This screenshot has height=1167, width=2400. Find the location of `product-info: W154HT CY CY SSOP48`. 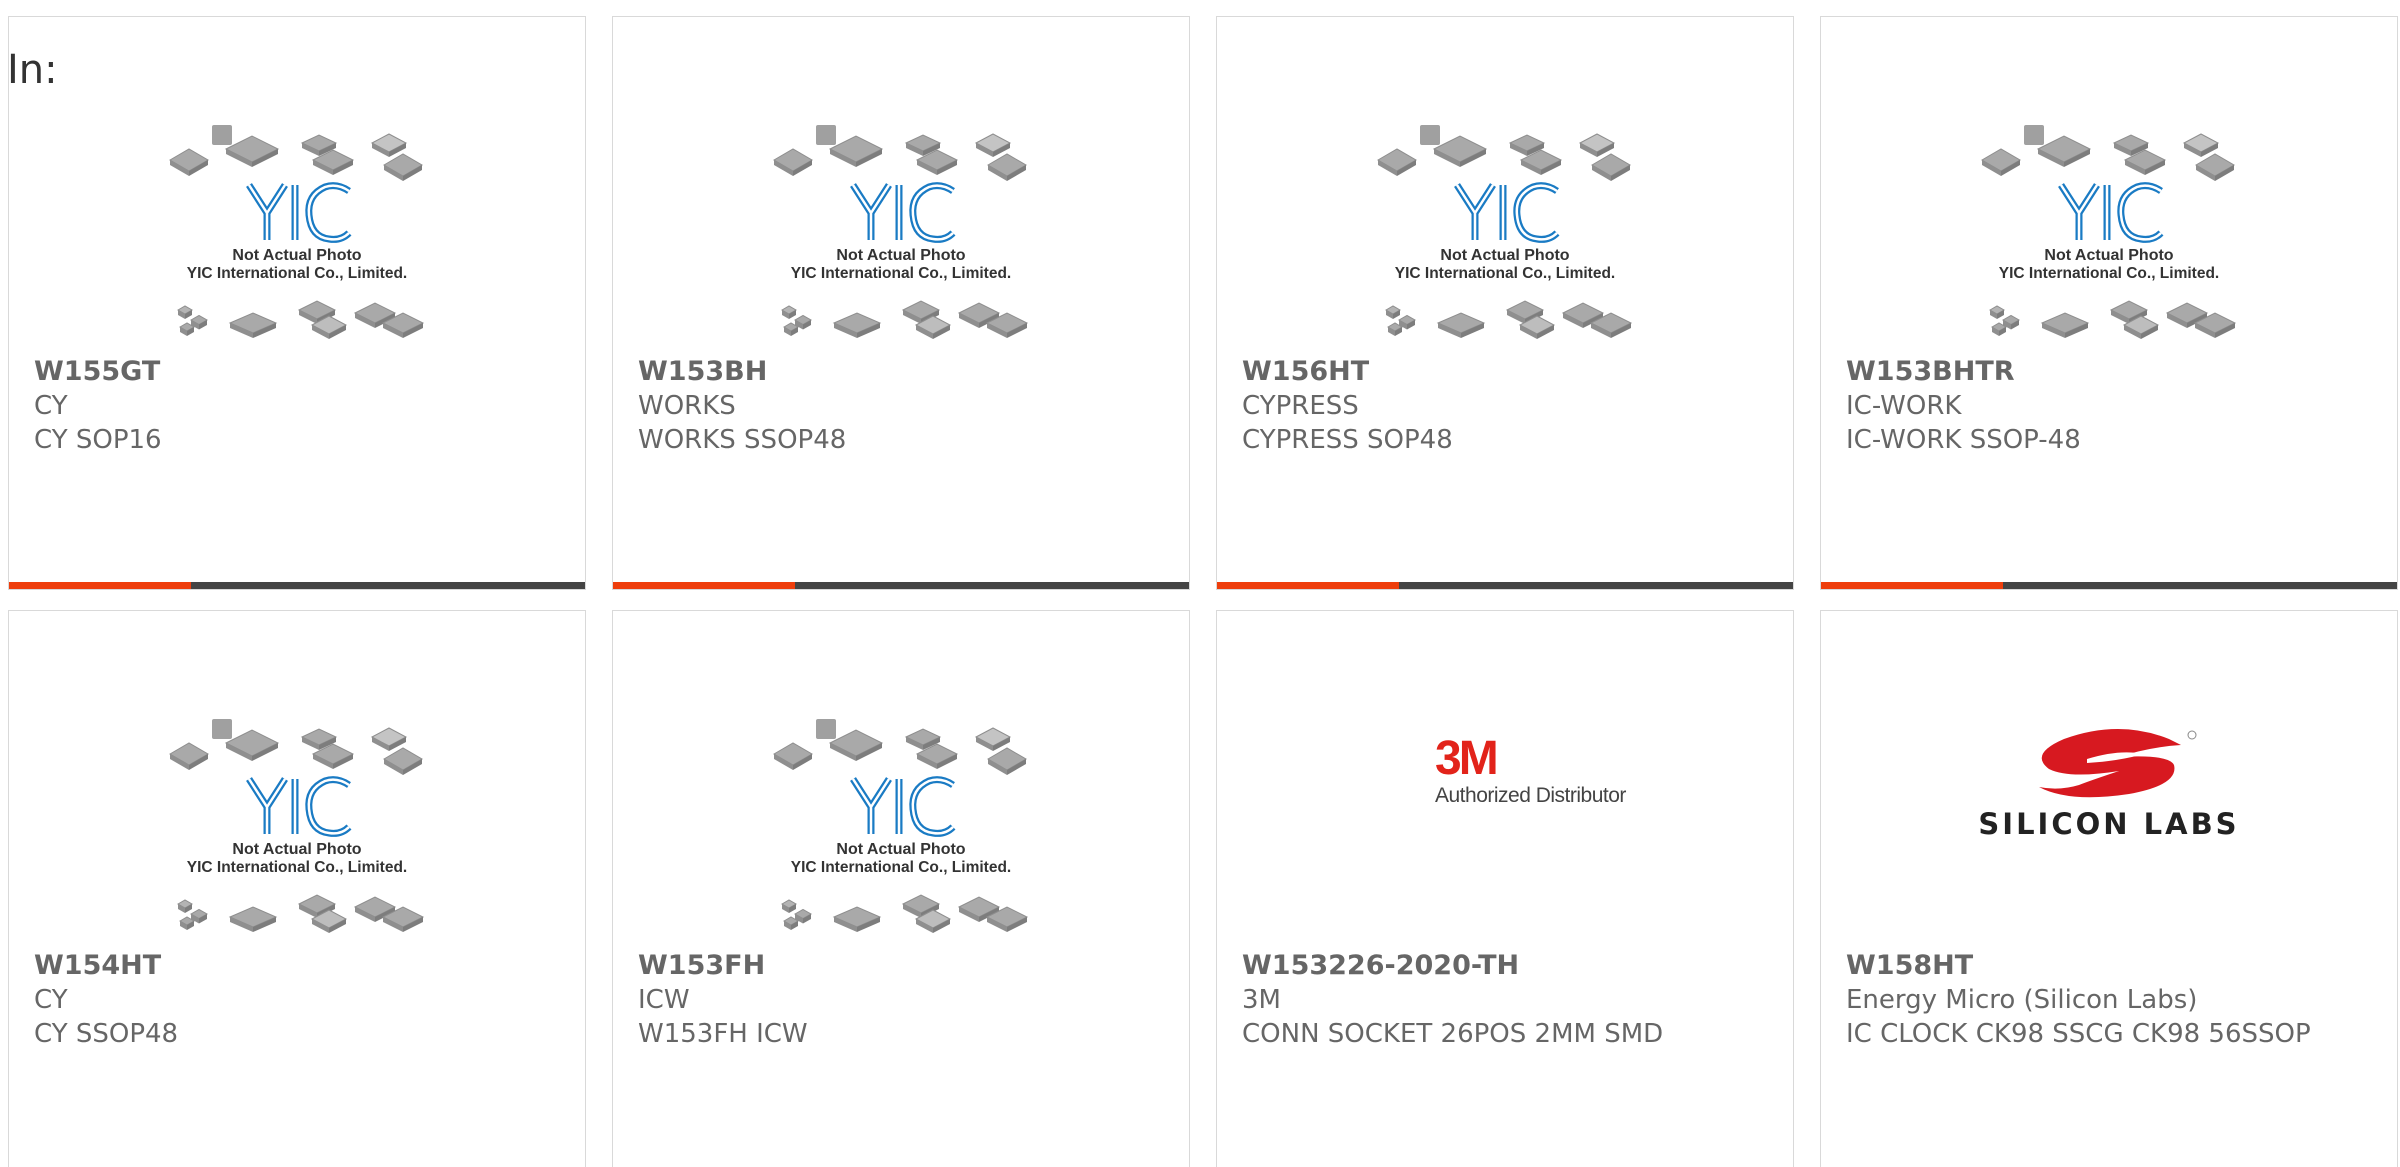

product-info: W154HT CY CY SSOP48 is located at coordinates (289, 1000).